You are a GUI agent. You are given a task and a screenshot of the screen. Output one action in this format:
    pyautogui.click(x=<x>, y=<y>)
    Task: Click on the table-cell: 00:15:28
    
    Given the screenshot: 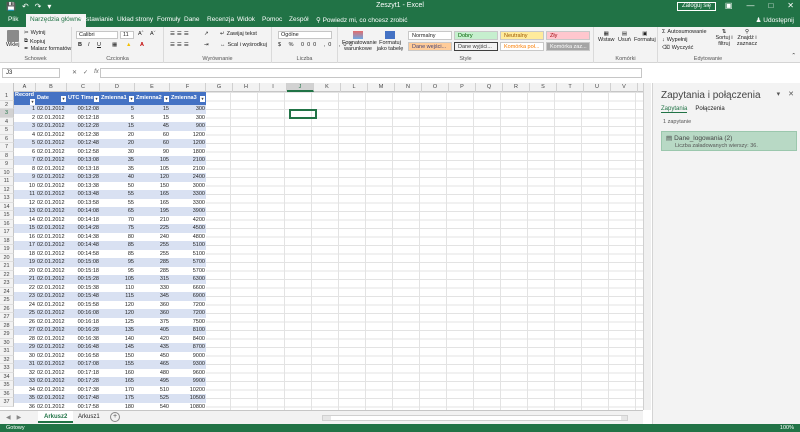 What is the action you would take?
    pyautogui.click(x=83, y=279)
    